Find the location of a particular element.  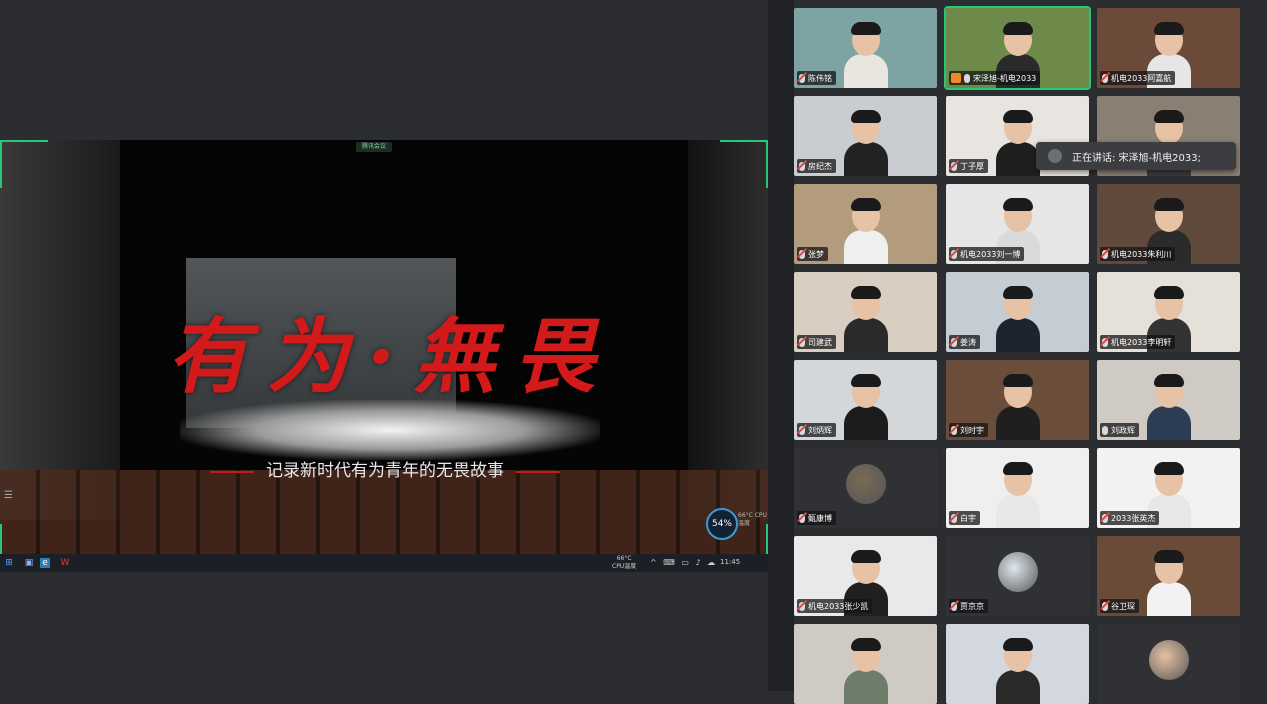

participant-name: 机电2033刘一博 is located at coordinates (990, 254).